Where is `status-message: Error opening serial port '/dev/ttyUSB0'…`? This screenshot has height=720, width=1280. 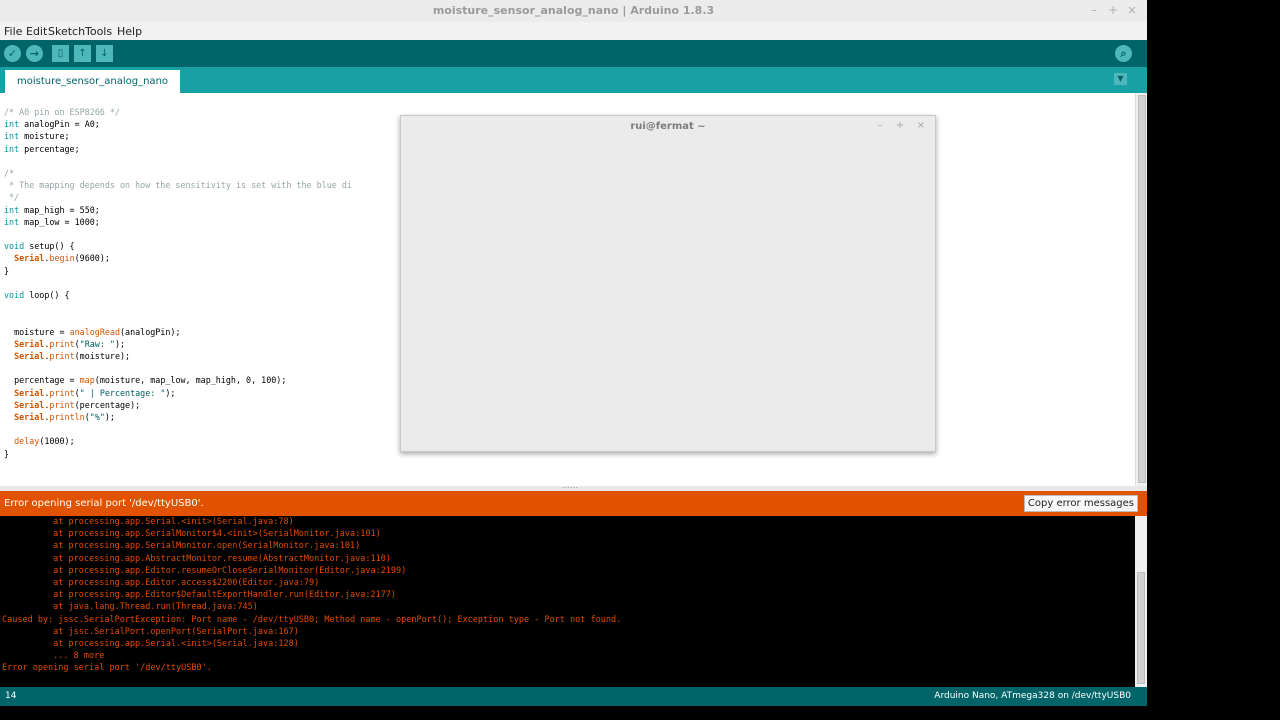
status-message: Error opening serial port '/dev/ttyUSB0'… is located at coordinates (104, 503).